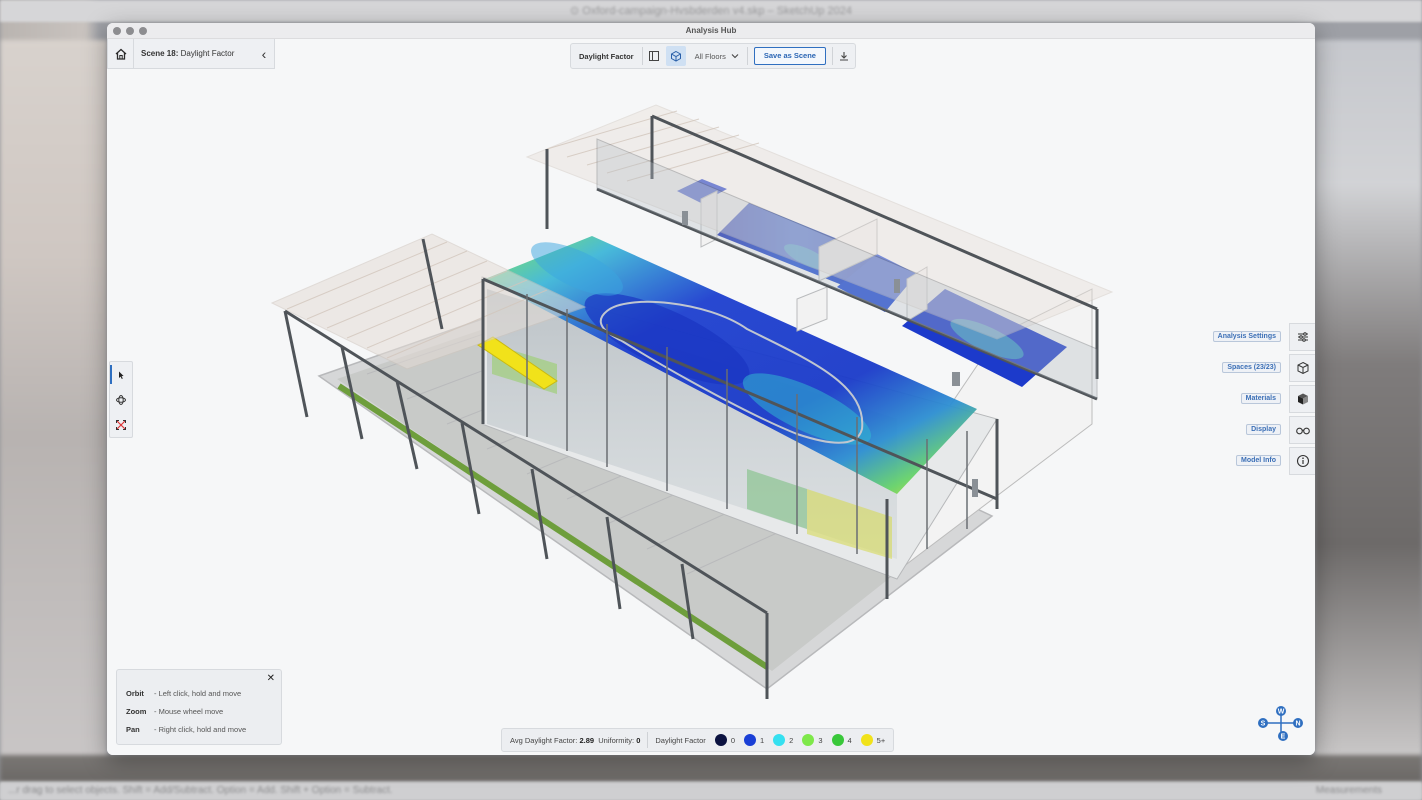 This screenshot has width=1422, height=800. Describe the element at coordinates (136, 711) in the screenshot. I see `help-key: Zoom` at that location.